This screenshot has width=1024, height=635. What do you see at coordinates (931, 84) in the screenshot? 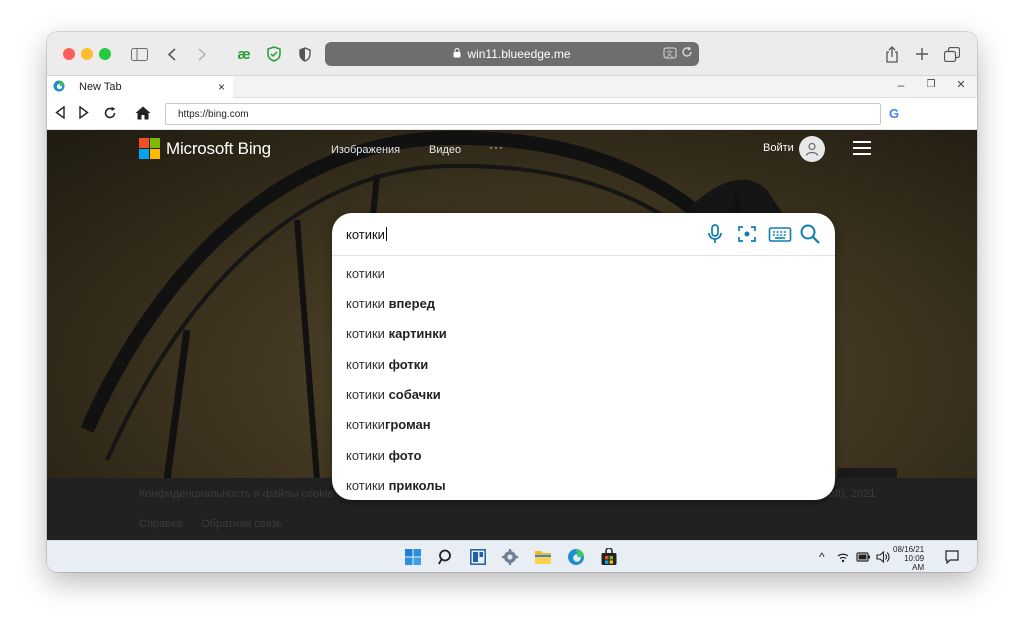
I see `restore-icon: ❐` at bounding box center [931, 84].